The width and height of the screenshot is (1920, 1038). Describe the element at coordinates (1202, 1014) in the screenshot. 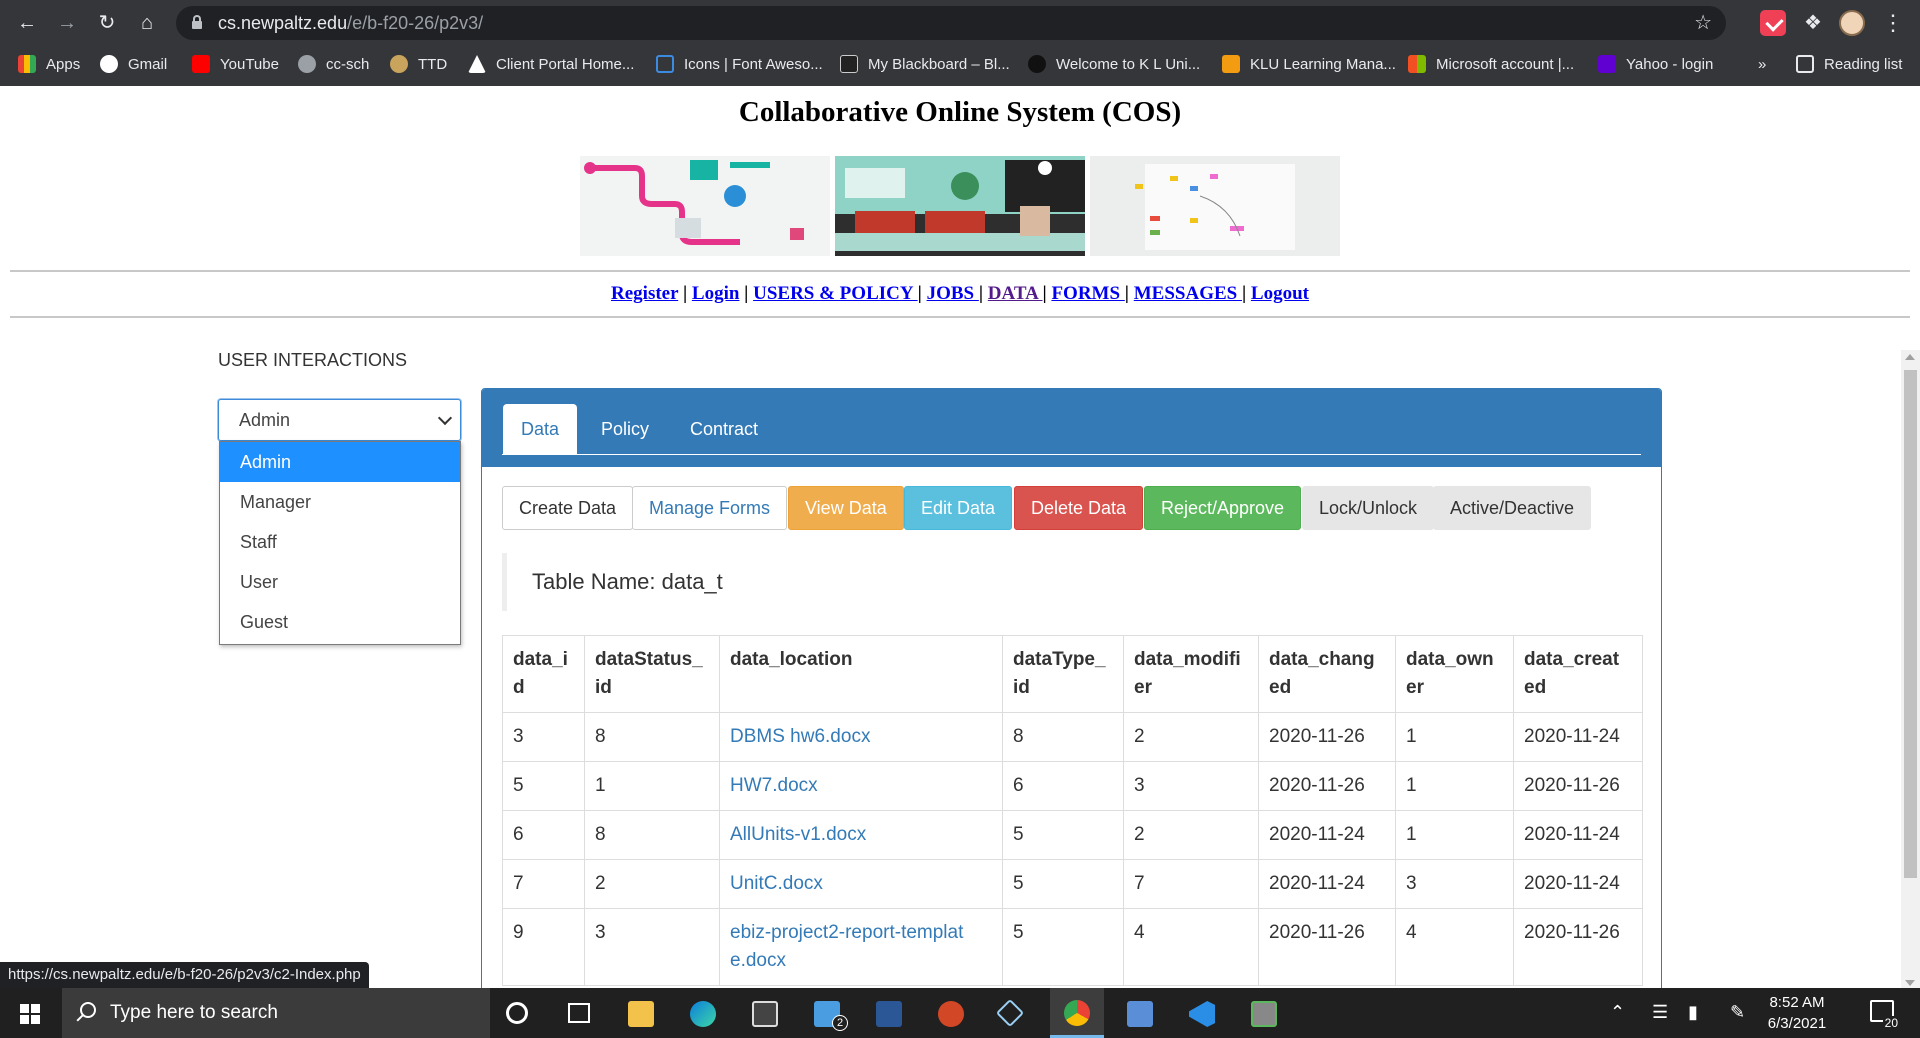

I see `vscode-icon` at that location.